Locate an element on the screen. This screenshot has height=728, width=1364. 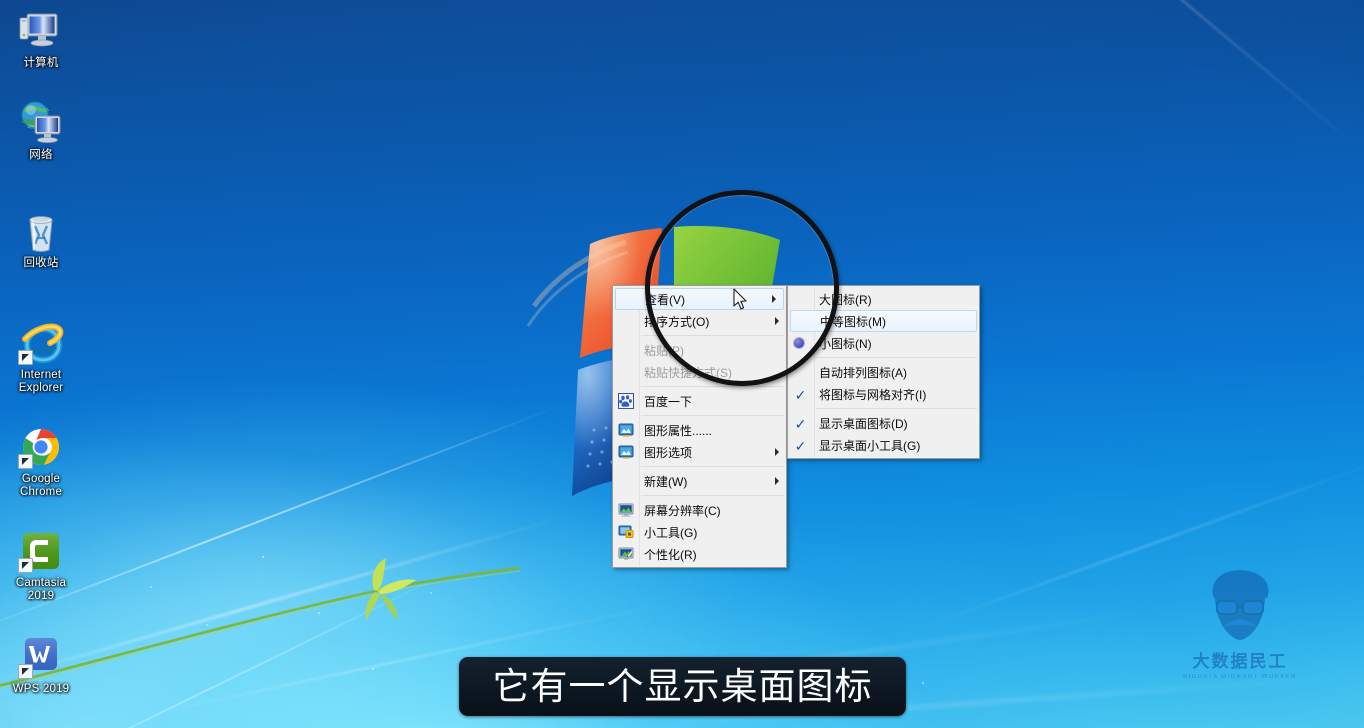
menu-item-paste-shortcut: 粘贴快捷方式(S) is located at coordinates (699, 372).